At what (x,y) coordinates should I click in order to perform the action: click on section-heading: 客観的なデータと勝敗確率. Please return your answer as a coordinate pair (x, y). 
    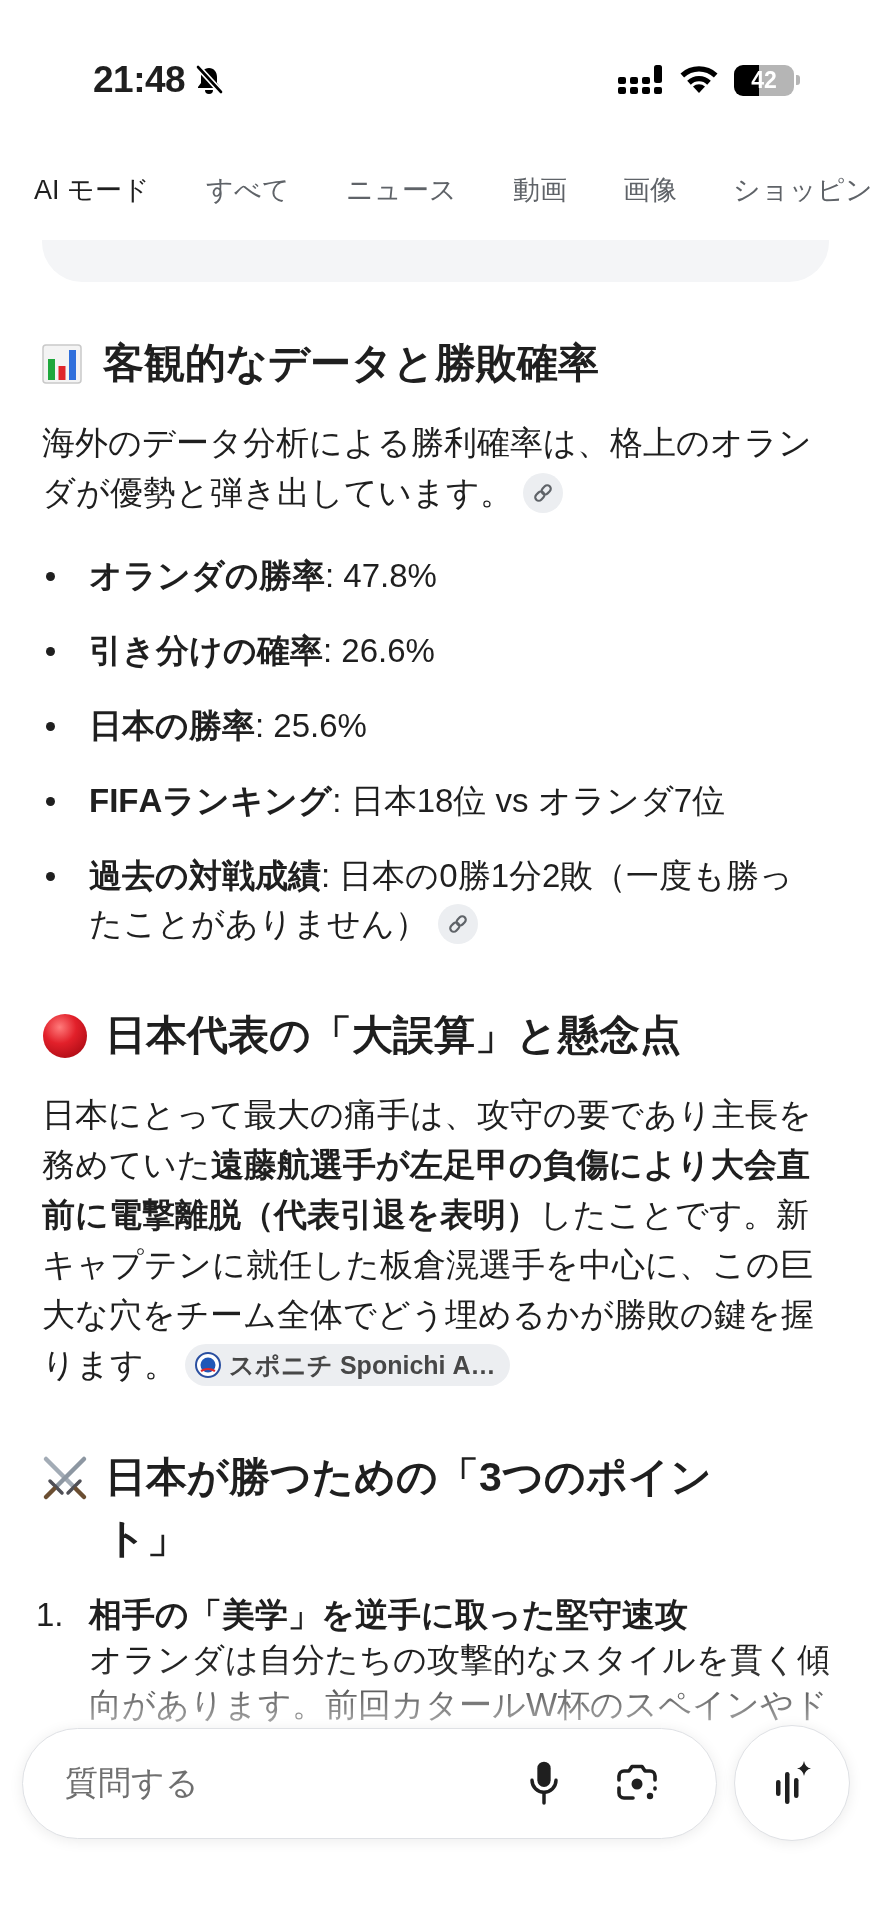
    Looking at the image, I should click on (351, 363).